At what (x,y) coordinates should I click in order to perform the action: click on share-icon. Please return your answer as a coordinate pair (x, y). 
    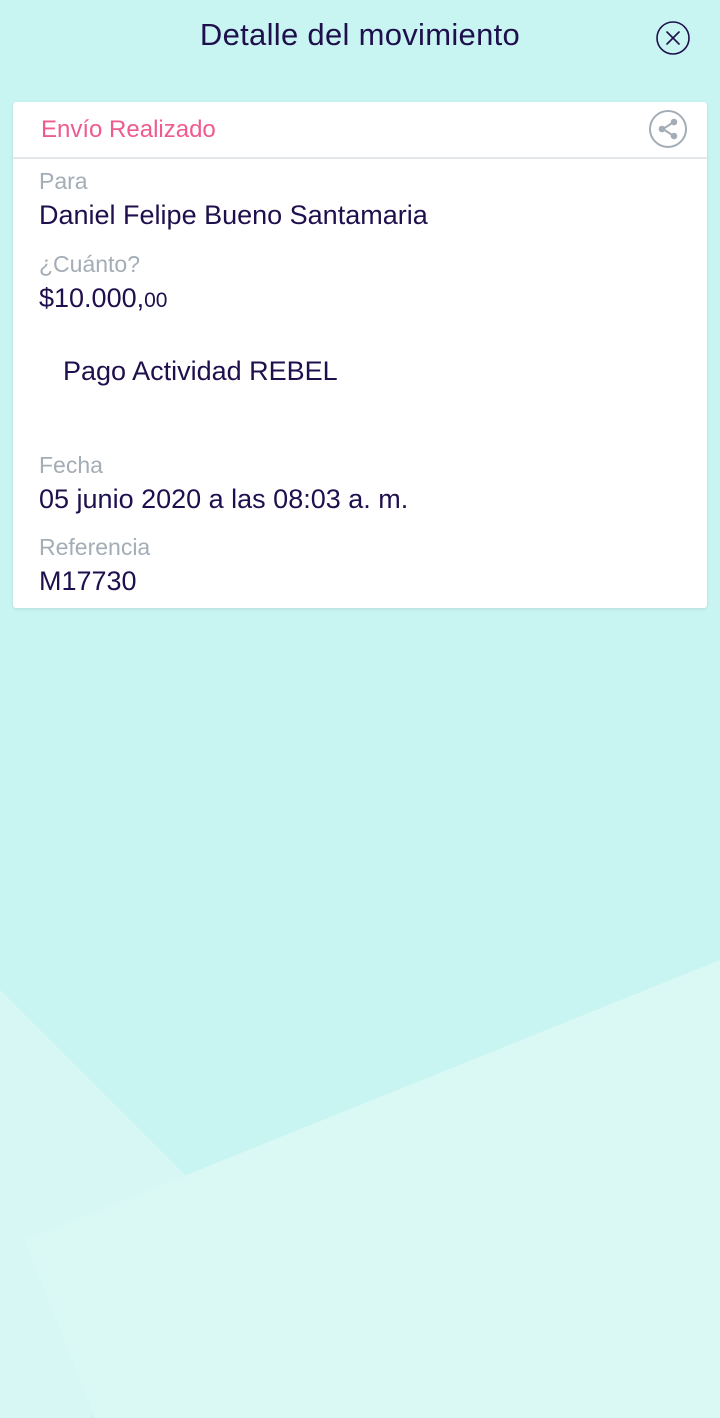
    Looking at the image, I should click on (668, 129).